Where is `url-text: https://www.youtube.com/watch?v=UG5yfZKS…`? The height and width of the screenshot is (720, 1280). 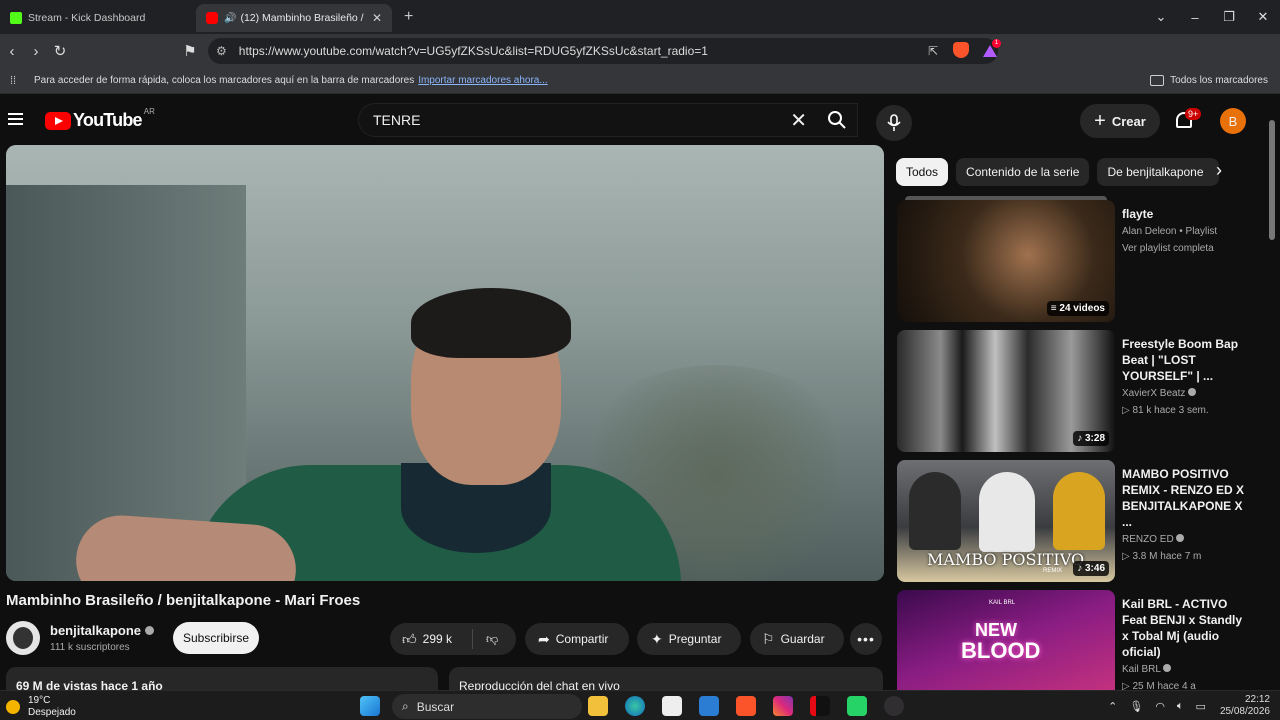 url-text: https://www.youtube.com/watch?v=UG5yfZKS… is located at coordinates (473, 51).